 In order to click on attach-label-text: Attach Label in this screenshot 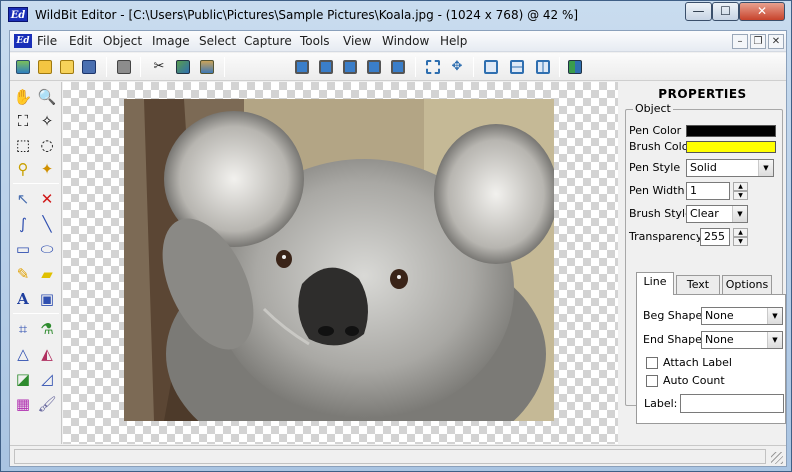, I will do `click(697, 362)`.